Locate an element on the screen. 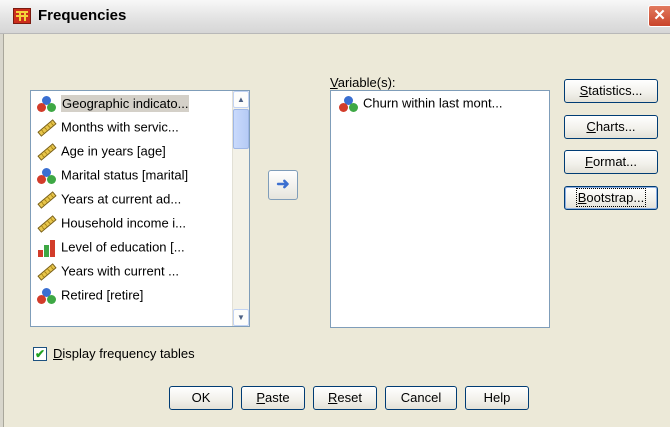 The height and width of the screenshot is (427, 670). ok-button: OK is located at coordinates (201, 398).